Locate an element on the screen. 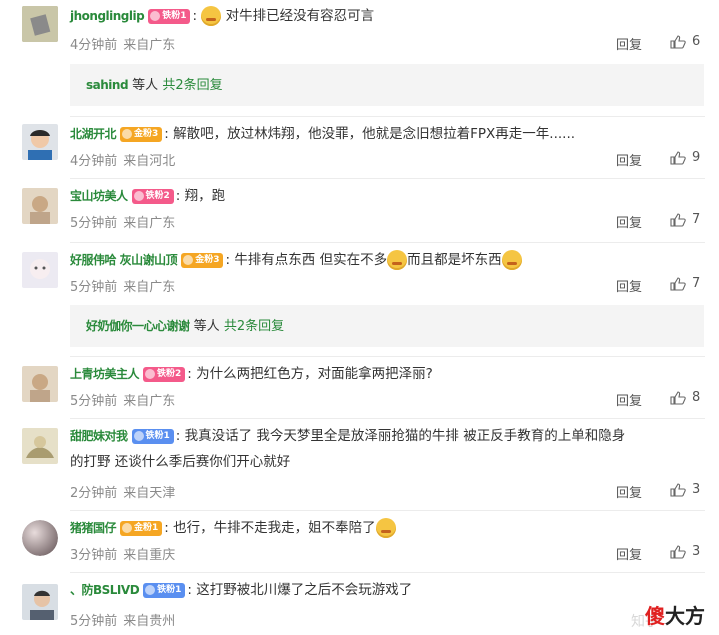 The height and width of the screenshot is (635, 719). like-count: 6 is located at coordinates (696, 41).